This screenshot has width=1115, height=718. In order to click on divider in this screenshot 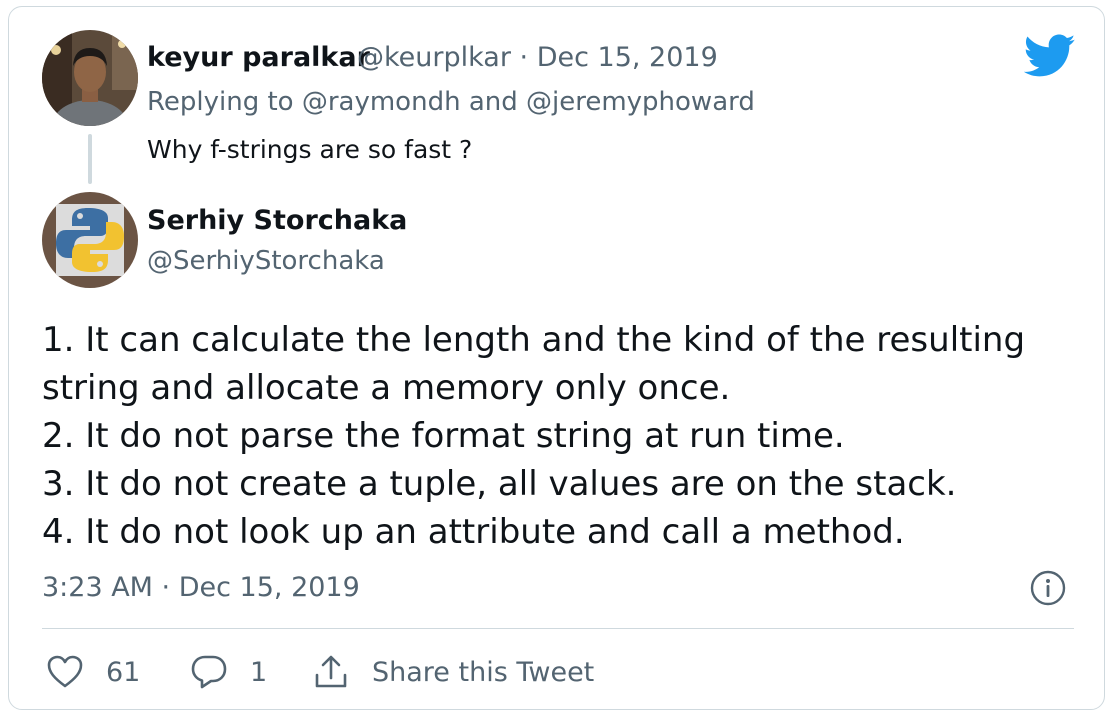, I will do `click(558, 628)`.